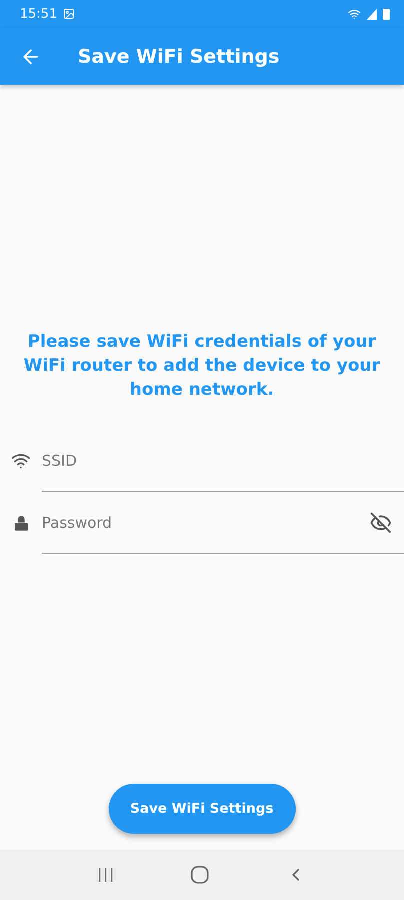 This screenshot has width=404, height=900. I want to click on wifi-signal-icon, so click(354, 14).